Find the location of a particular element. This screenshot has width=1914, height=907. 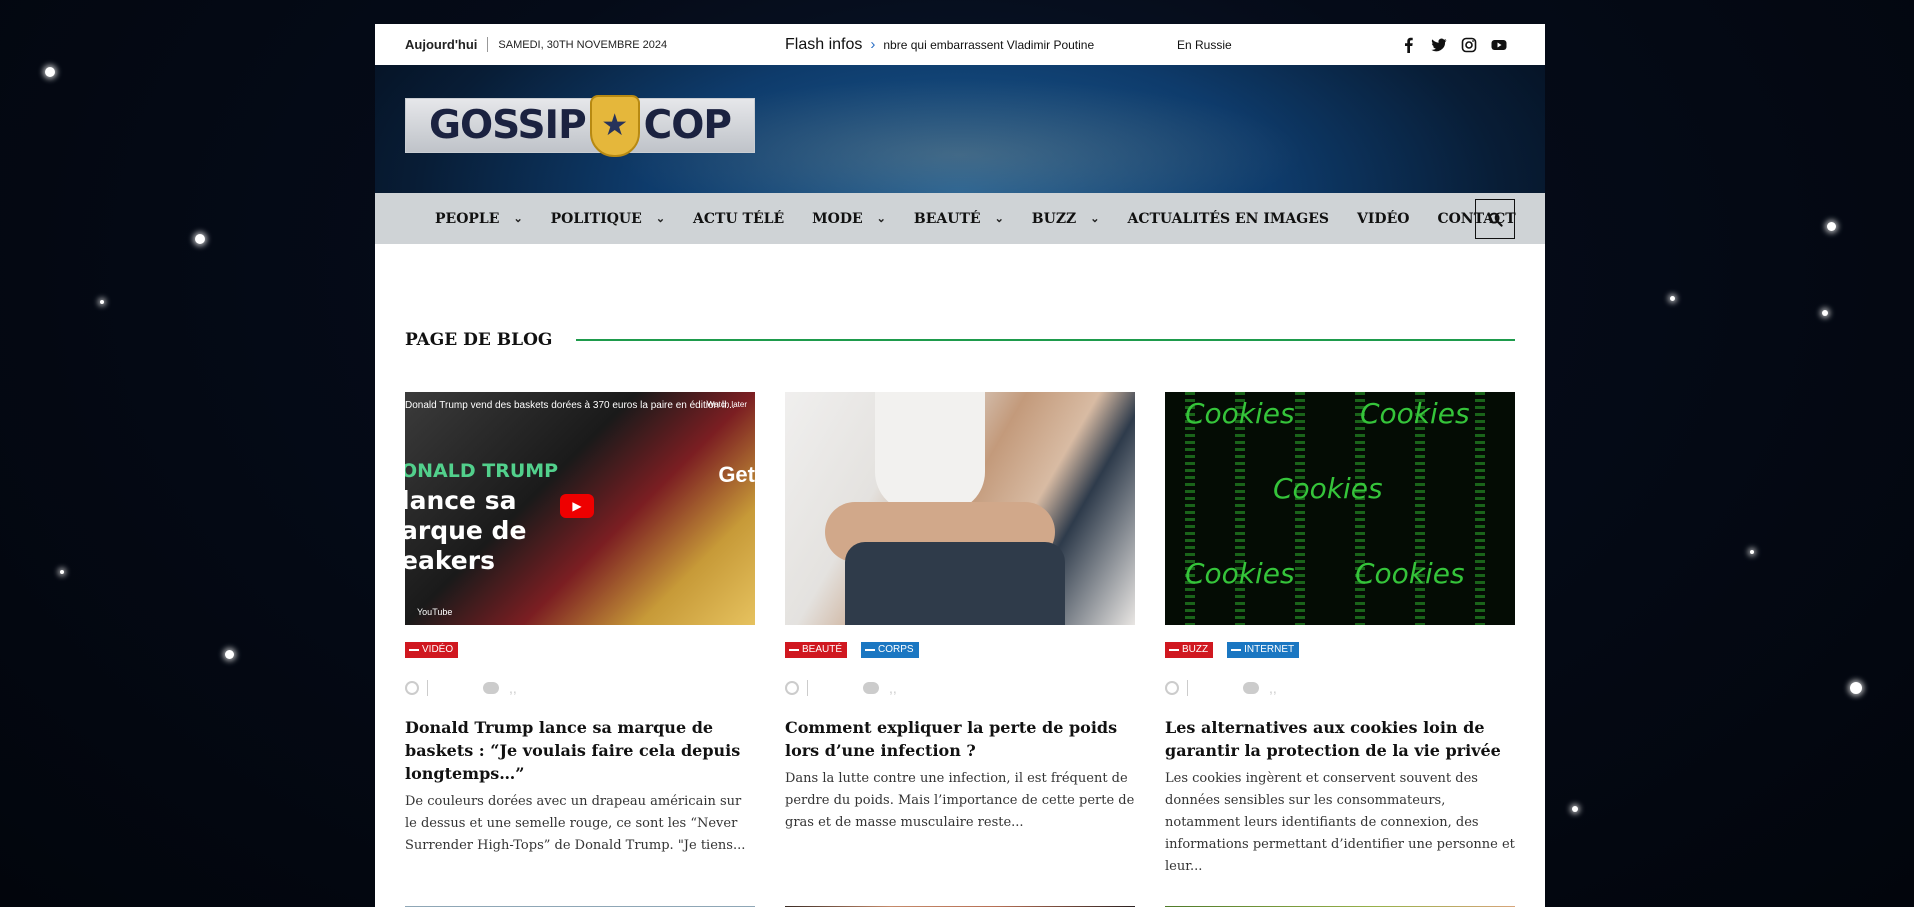

nav-item-actu-tele: ACTU TÉLÉ is located at coordinates (738, 219).